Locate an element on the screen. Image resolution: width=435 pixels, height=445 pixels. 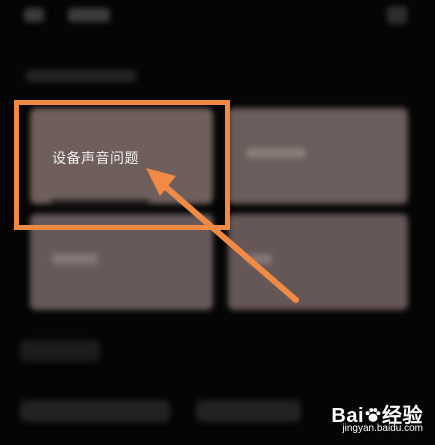
page-title-placeholder is located at coordinates (89, 15).